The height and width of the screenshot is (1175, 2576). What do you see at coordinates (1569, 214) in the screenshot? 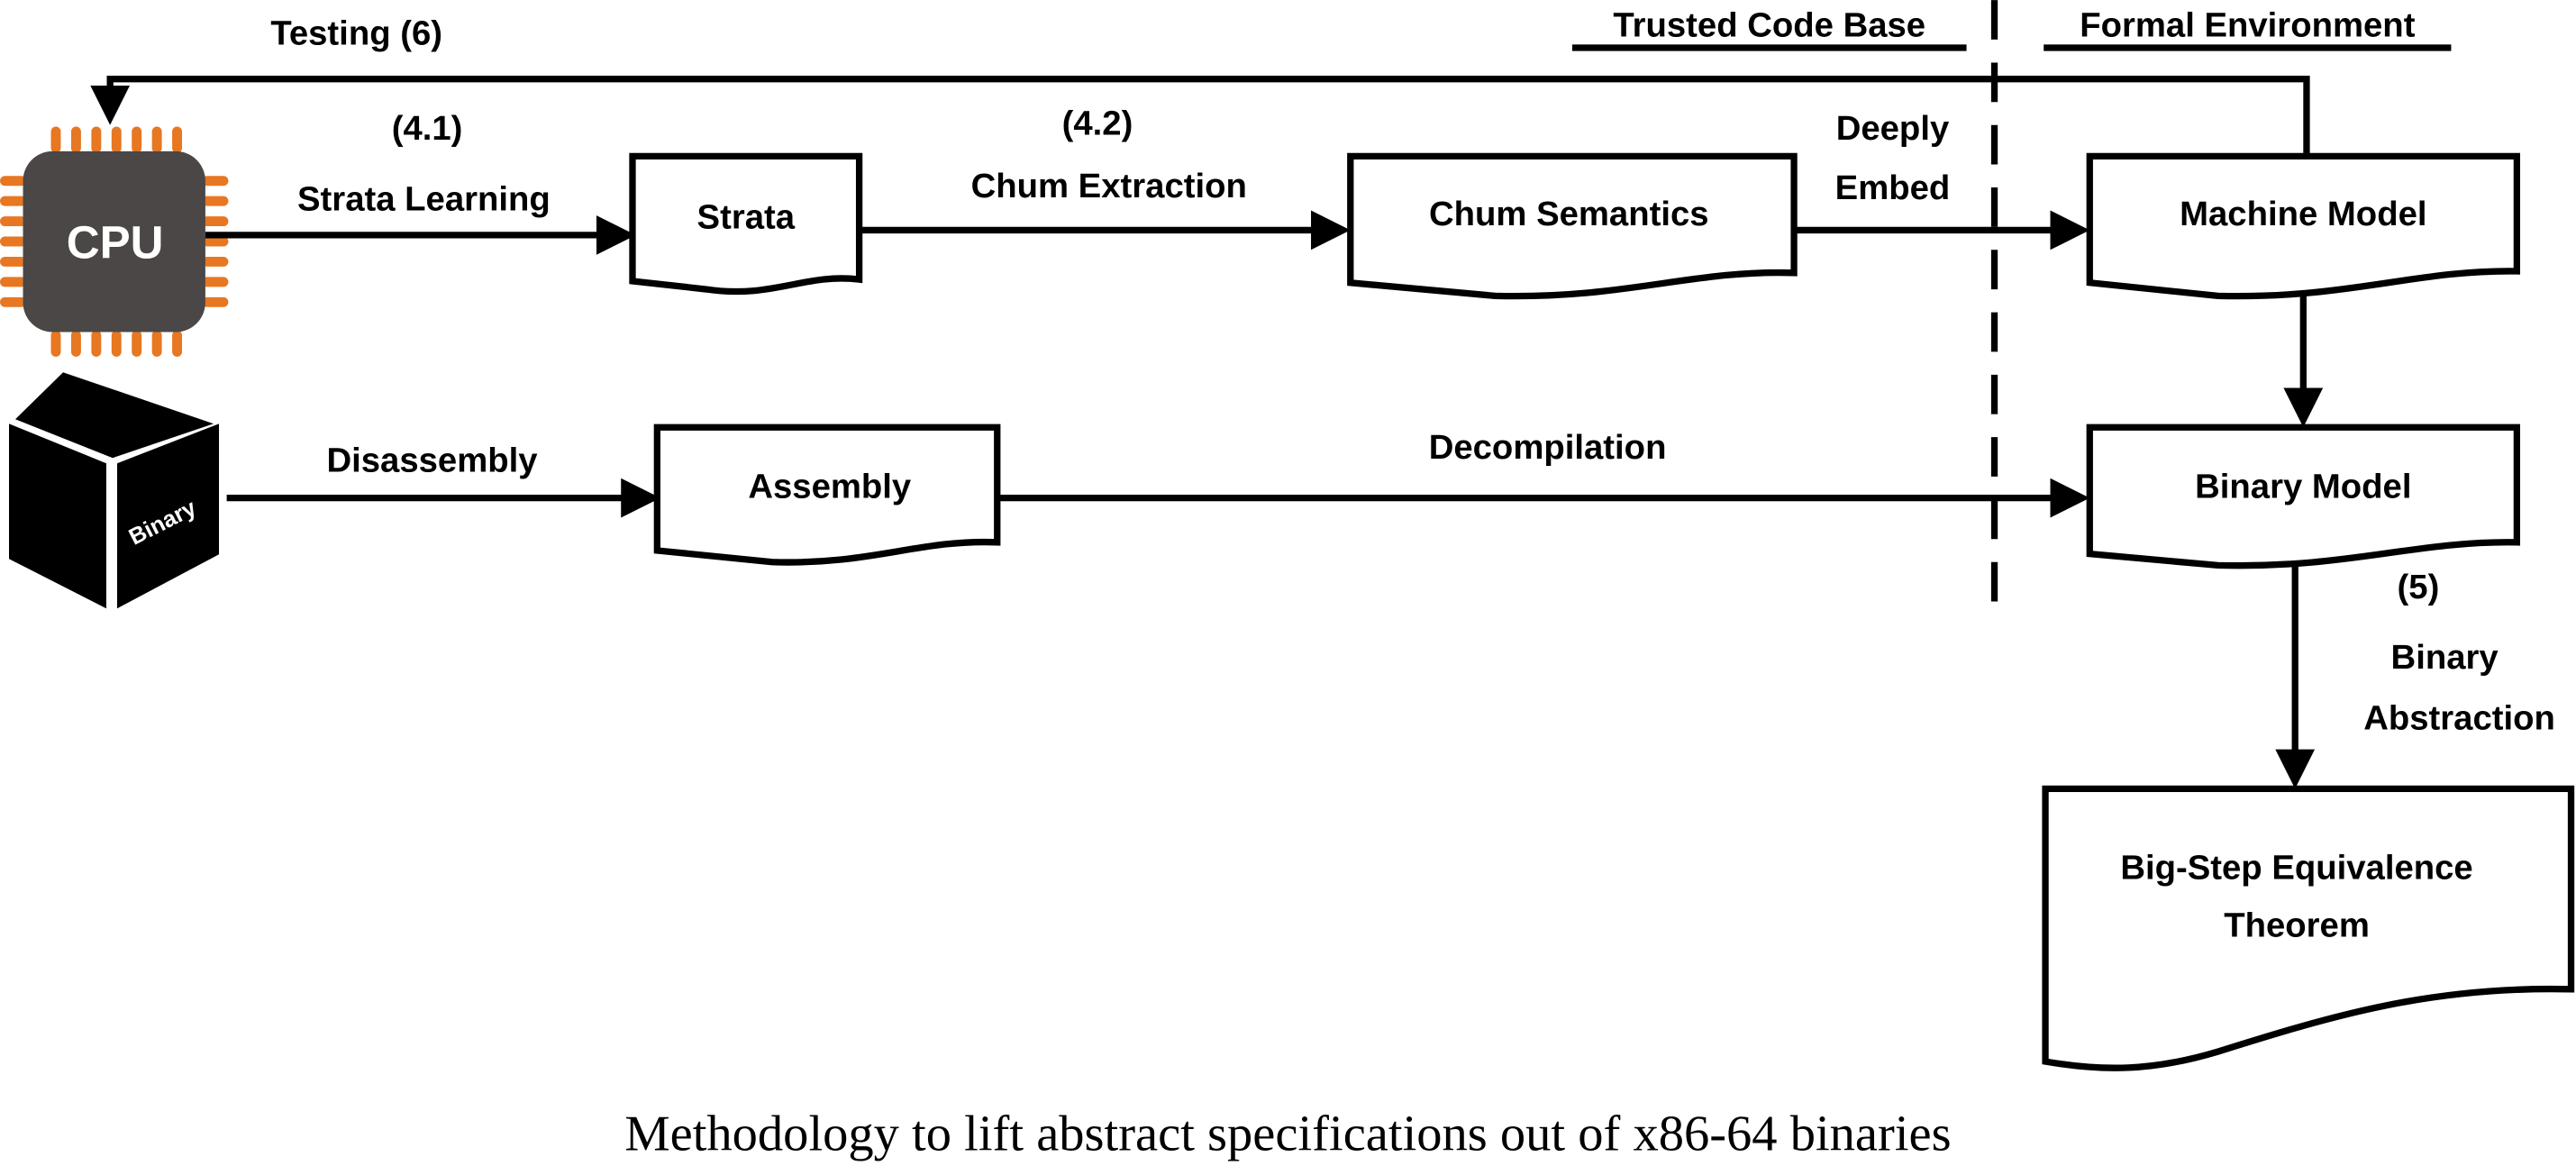
I see `chum-semantics-label: Chum Semantics` at bounding box center [1569, 214].